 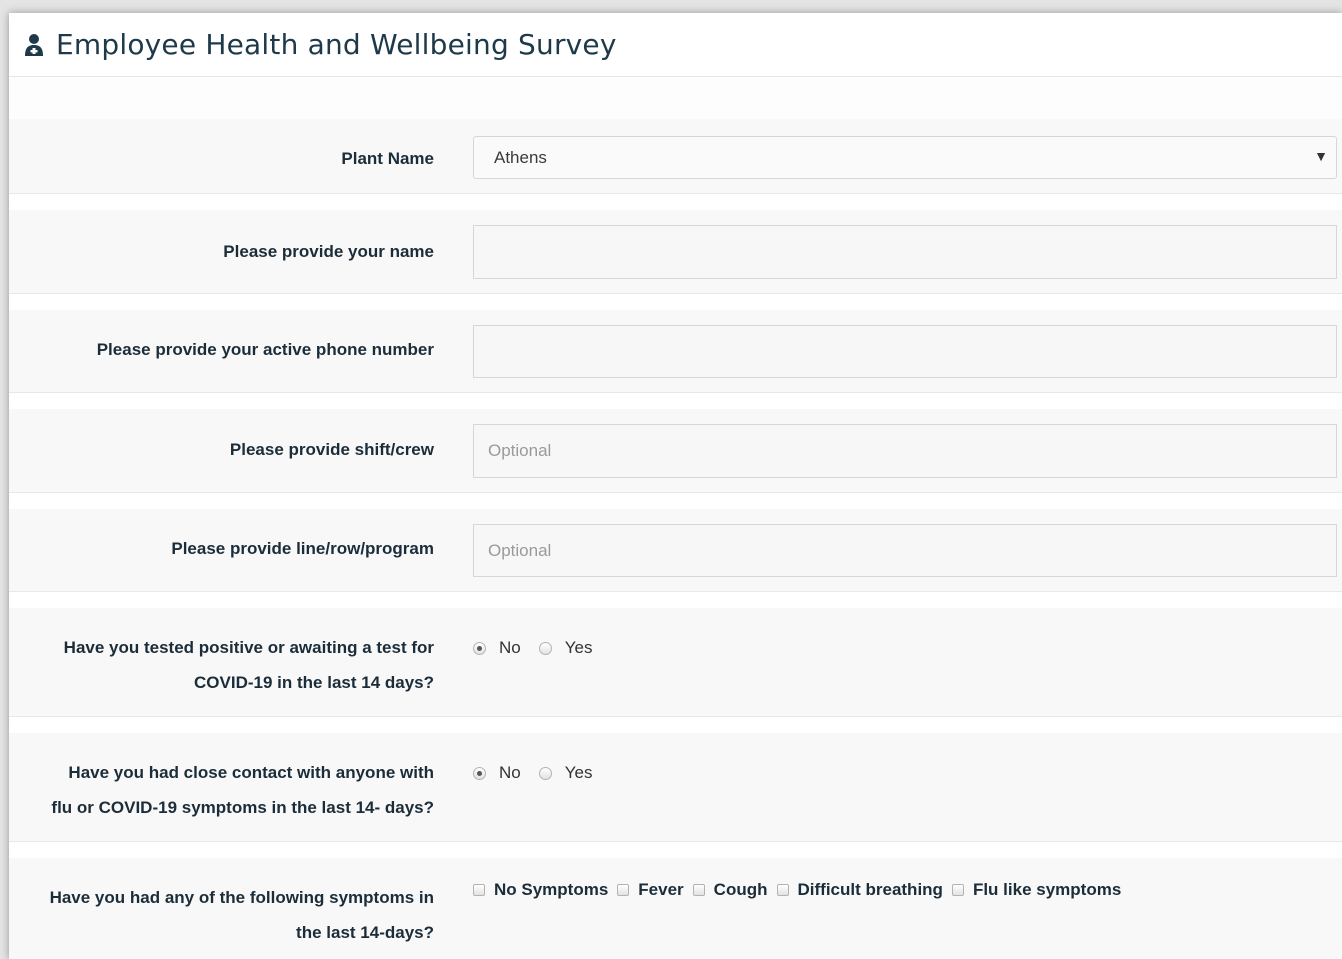 I want to click on plant-label: Plant Name, so click(x=387, y=158).